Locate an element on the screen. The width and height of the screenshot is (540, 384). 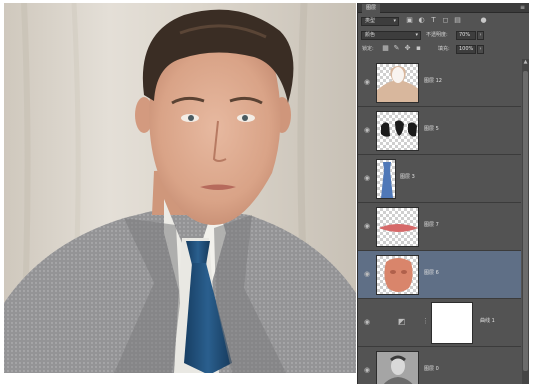
lock-pixels-icon: ✎ is located at coordinates (396, 48).